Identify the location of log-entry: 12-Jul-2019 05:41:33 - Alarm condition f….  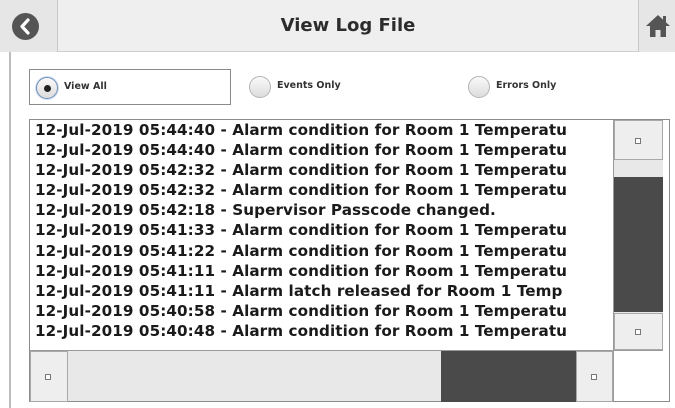
(301, 230).